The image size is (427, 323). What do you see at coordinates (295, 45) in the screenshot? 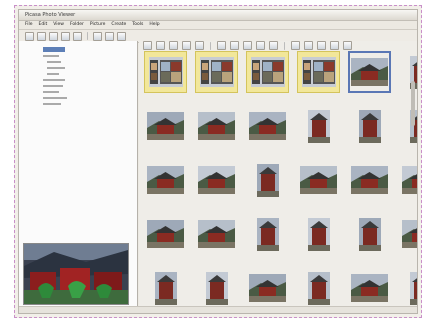
I see `slideshow-icon` at bounding box center [295, 45].